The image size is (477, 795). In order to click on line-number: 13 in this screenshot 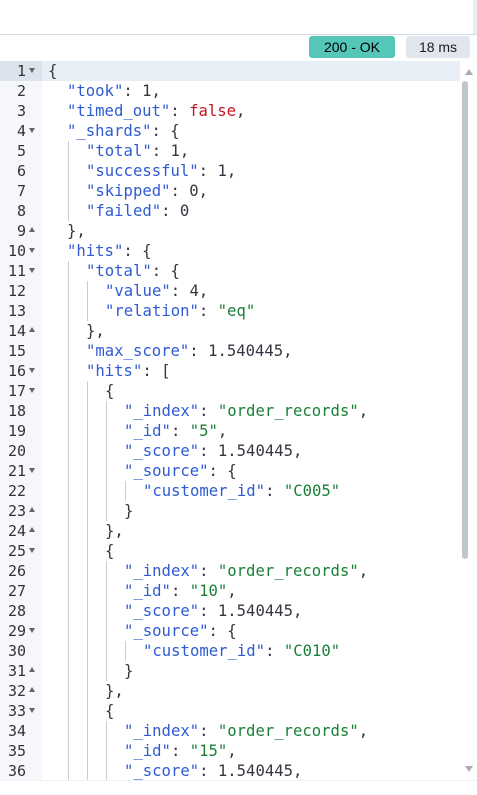, I will do `click(16, 311)`.